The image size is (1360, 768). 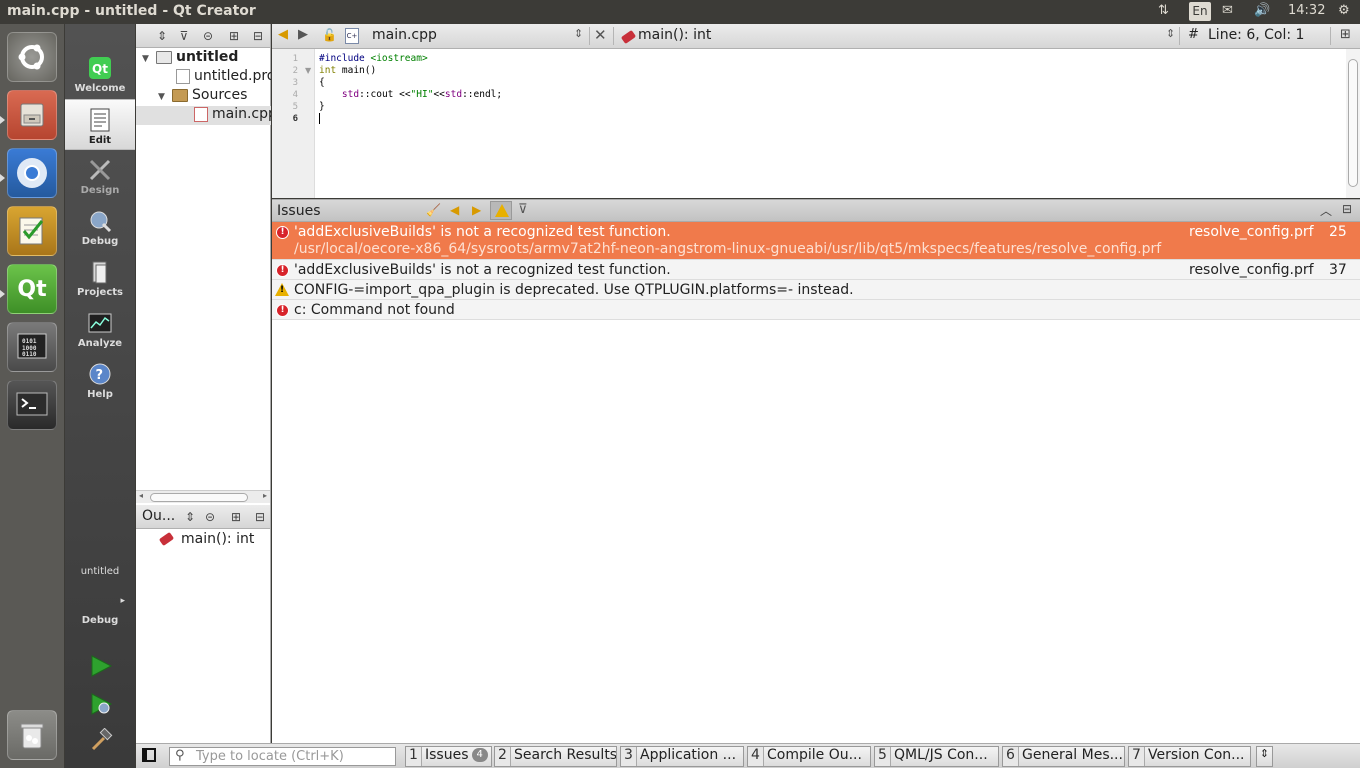 What do you see at coordinates (674, 35) in the screenshot?
I see `symbol-combo: main(): int` at bounding box center [674, 35].